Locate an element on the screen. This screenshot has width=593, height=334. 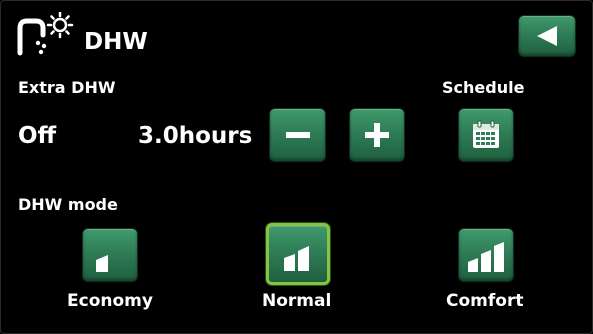
extra-dhw-state: Off is located at coordinates (37, 136).